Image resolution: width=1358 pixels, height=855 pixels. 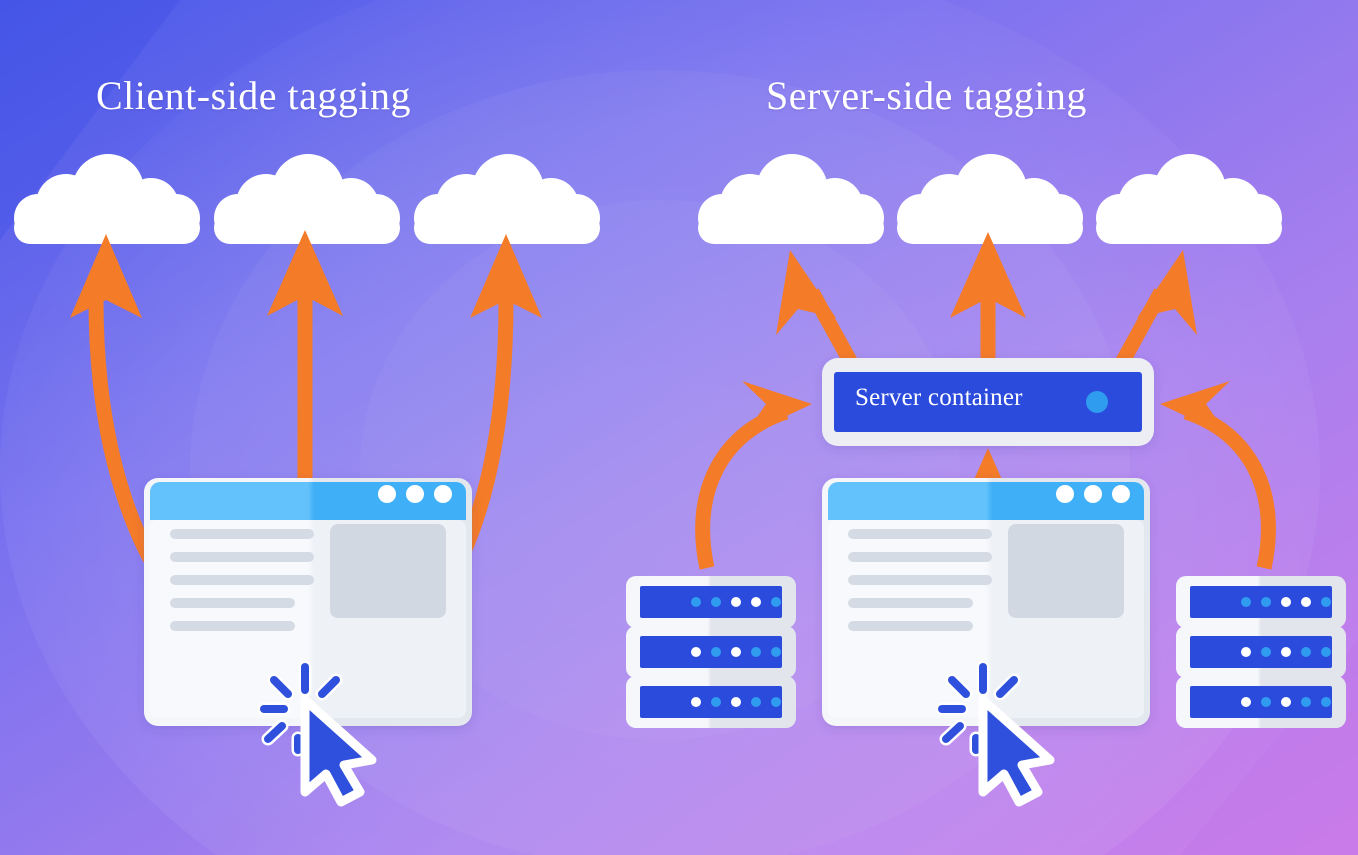 What do you see at coordinates (1097, 402) in the screenshot?
I see `status-dot-icon` at bounding box center [1097, 402].